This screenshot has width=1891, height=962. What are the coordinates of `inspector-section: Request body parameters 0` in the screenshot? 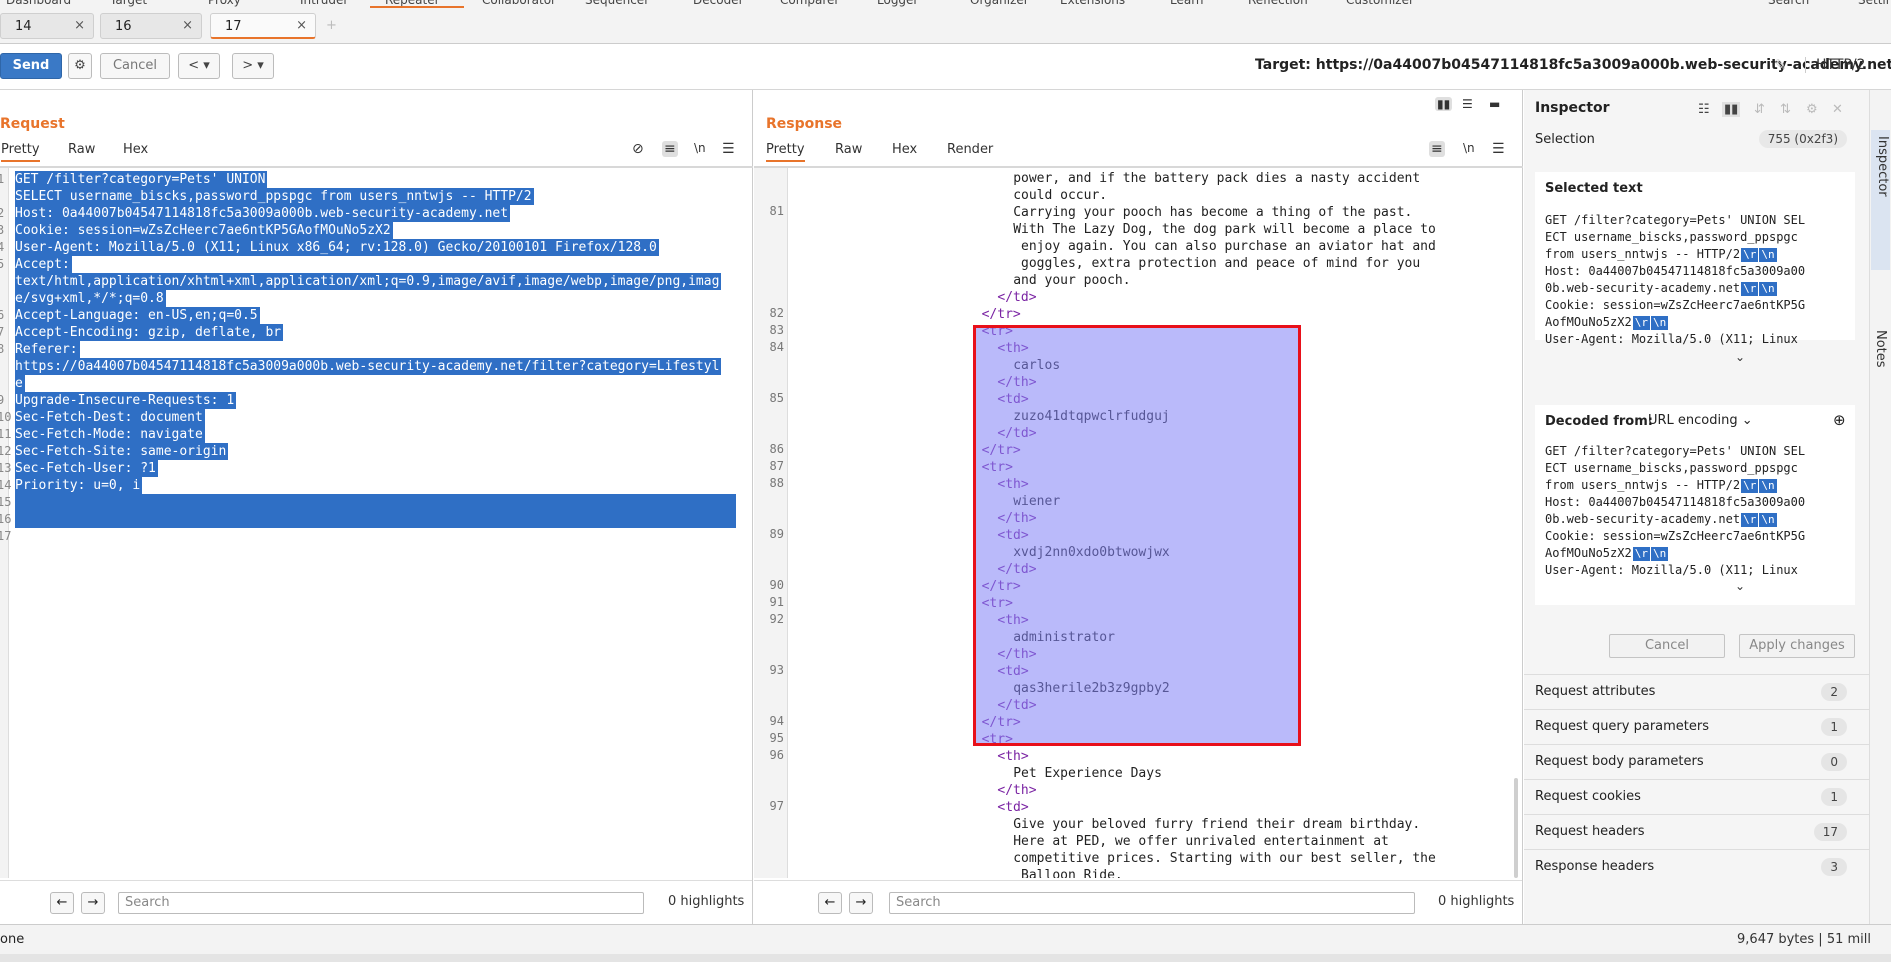 It's located at (1696, 761).